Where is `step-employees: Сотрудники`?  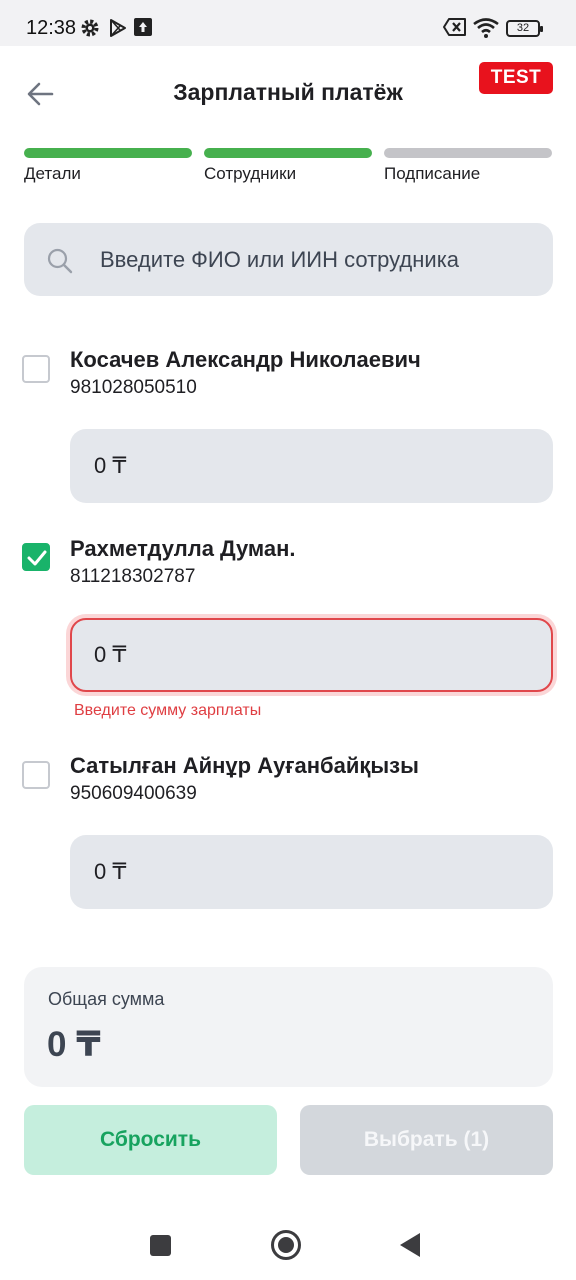 step-employees: Сотрудники is located at coordinates (288, 166).